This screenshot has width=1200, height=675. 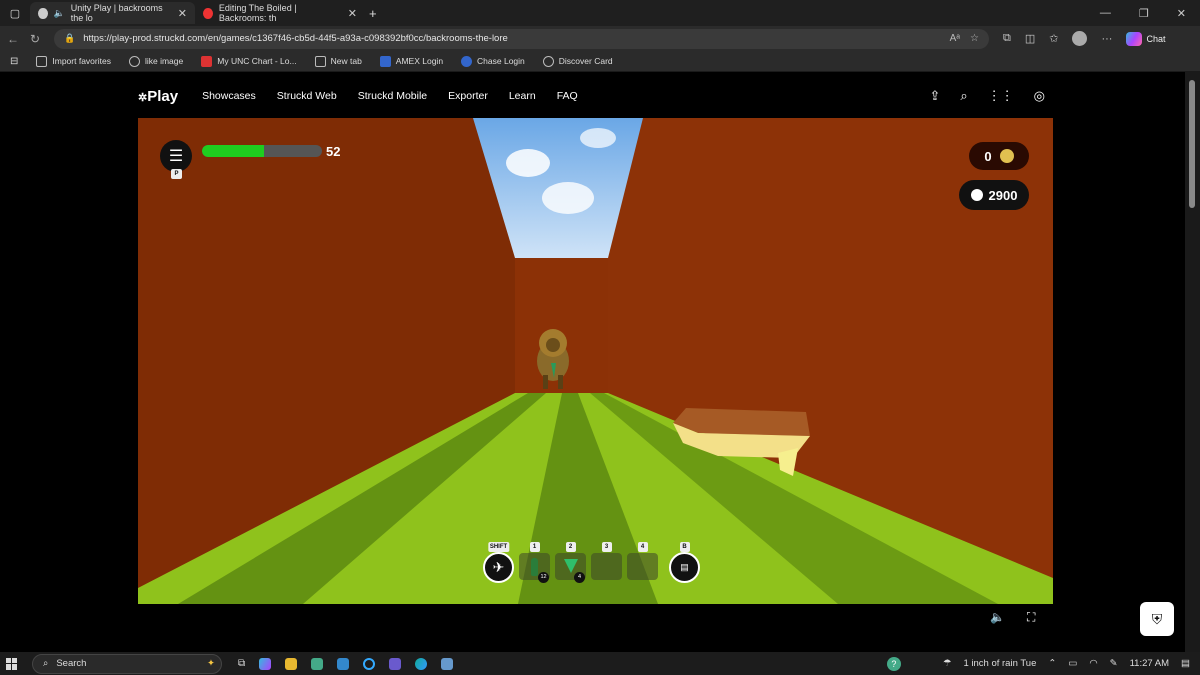 I want to click on notes-icon, so click(x=447, y=663).